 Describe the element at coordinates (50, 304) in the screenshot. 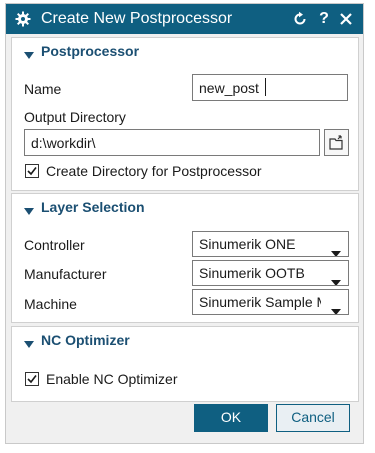

I see `machine-label: Machine` at that location.